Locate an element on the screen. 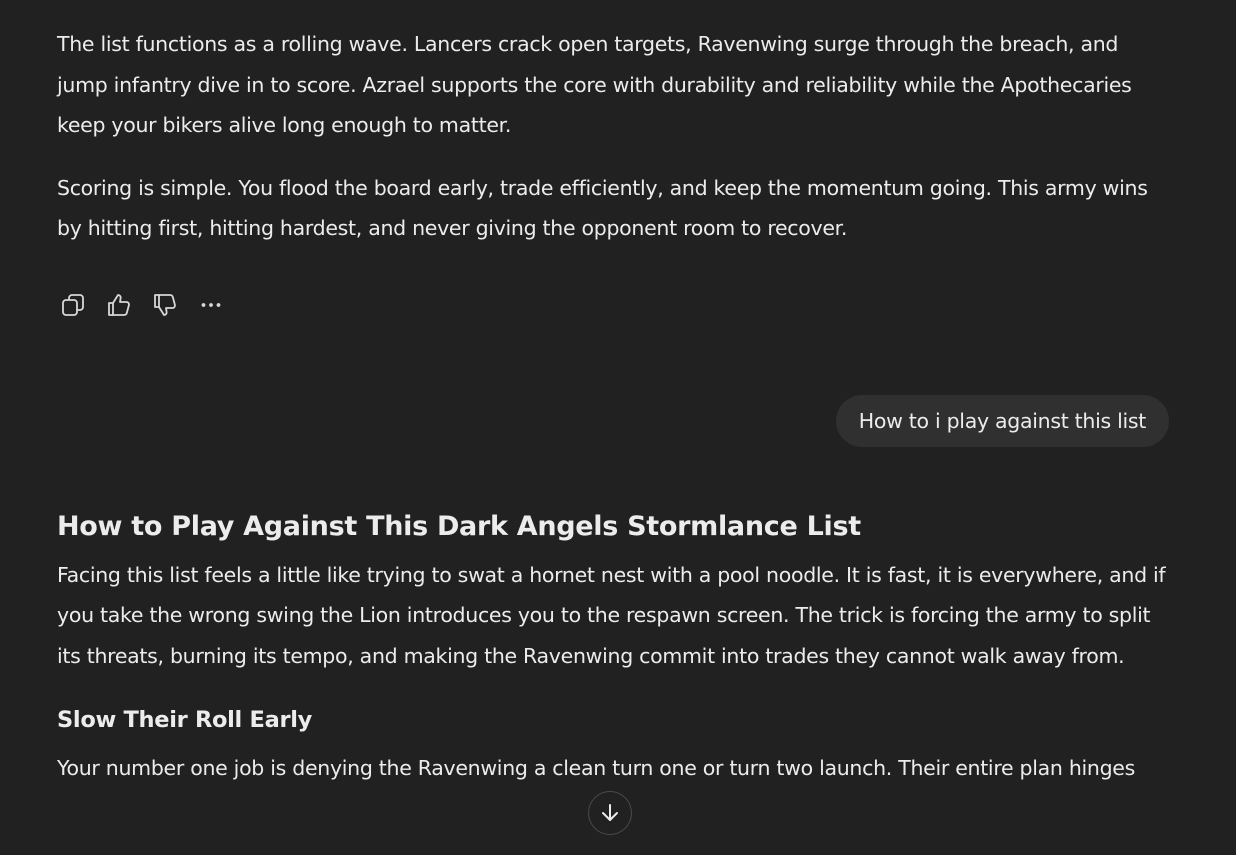  message-actions is located at coordinates (613, 305).